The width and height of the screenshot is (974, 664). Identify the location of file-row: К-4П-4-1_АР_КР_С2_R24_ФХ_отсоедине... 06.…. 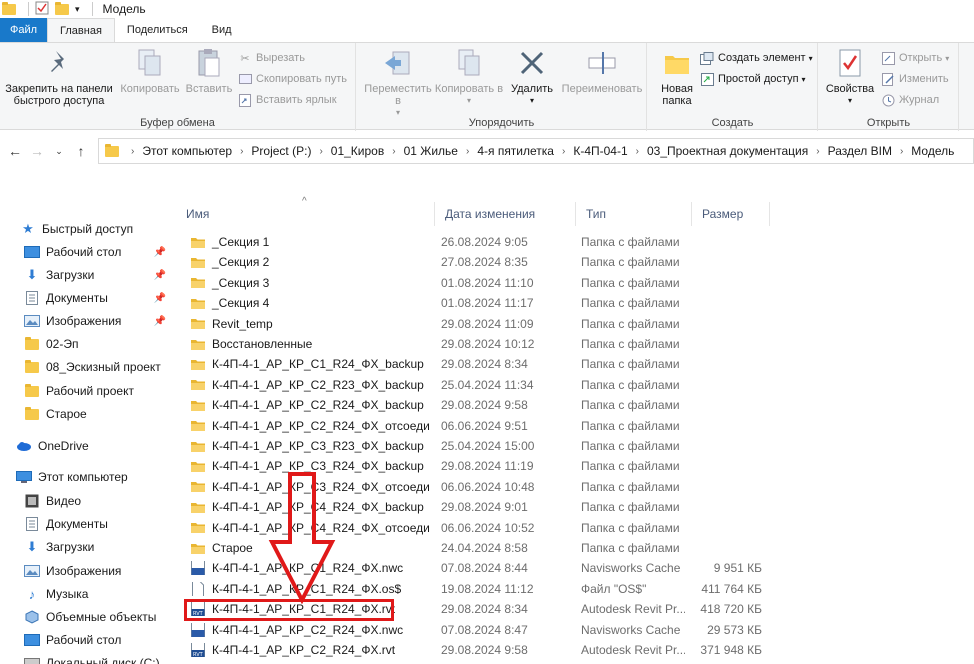
(479, 426).